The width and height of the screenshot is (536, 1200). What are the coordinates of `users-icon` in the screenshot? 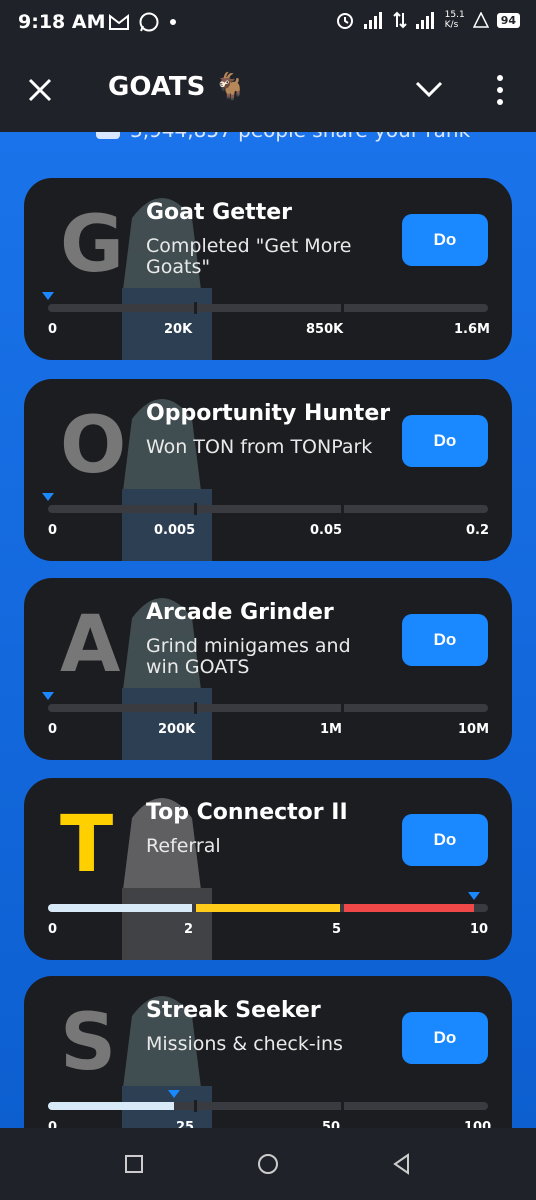 It's located at (108, 135).